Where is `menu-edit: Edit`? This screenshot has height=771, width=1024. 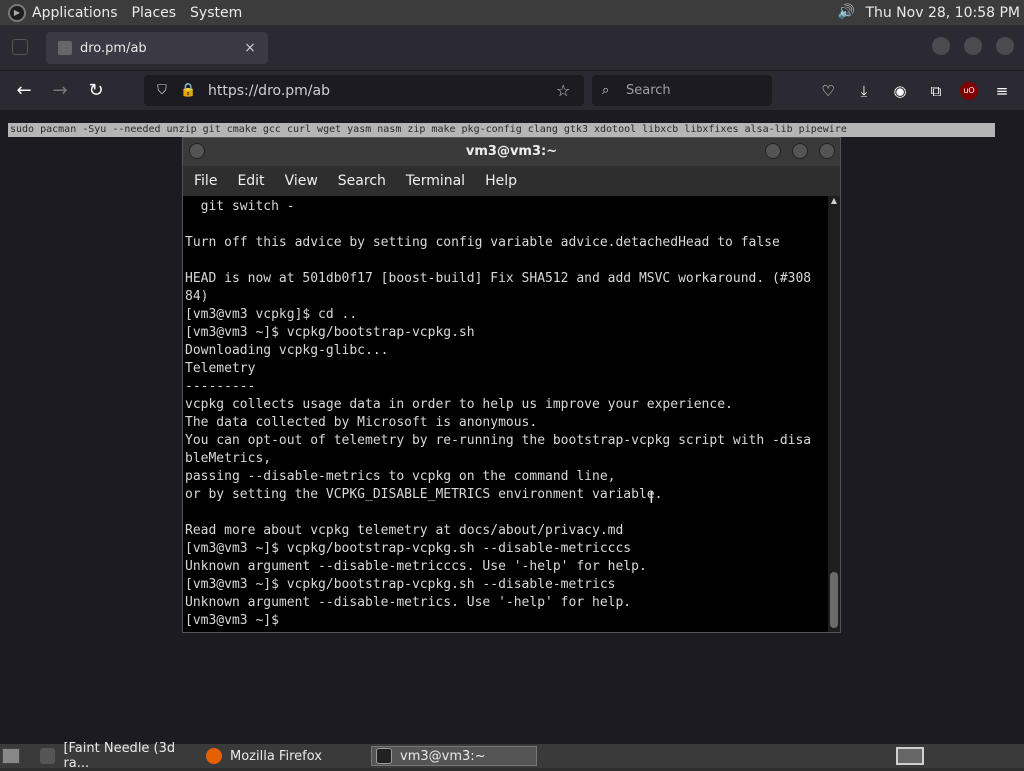 menu-edit: Edit is located at coordinates (250, 181).